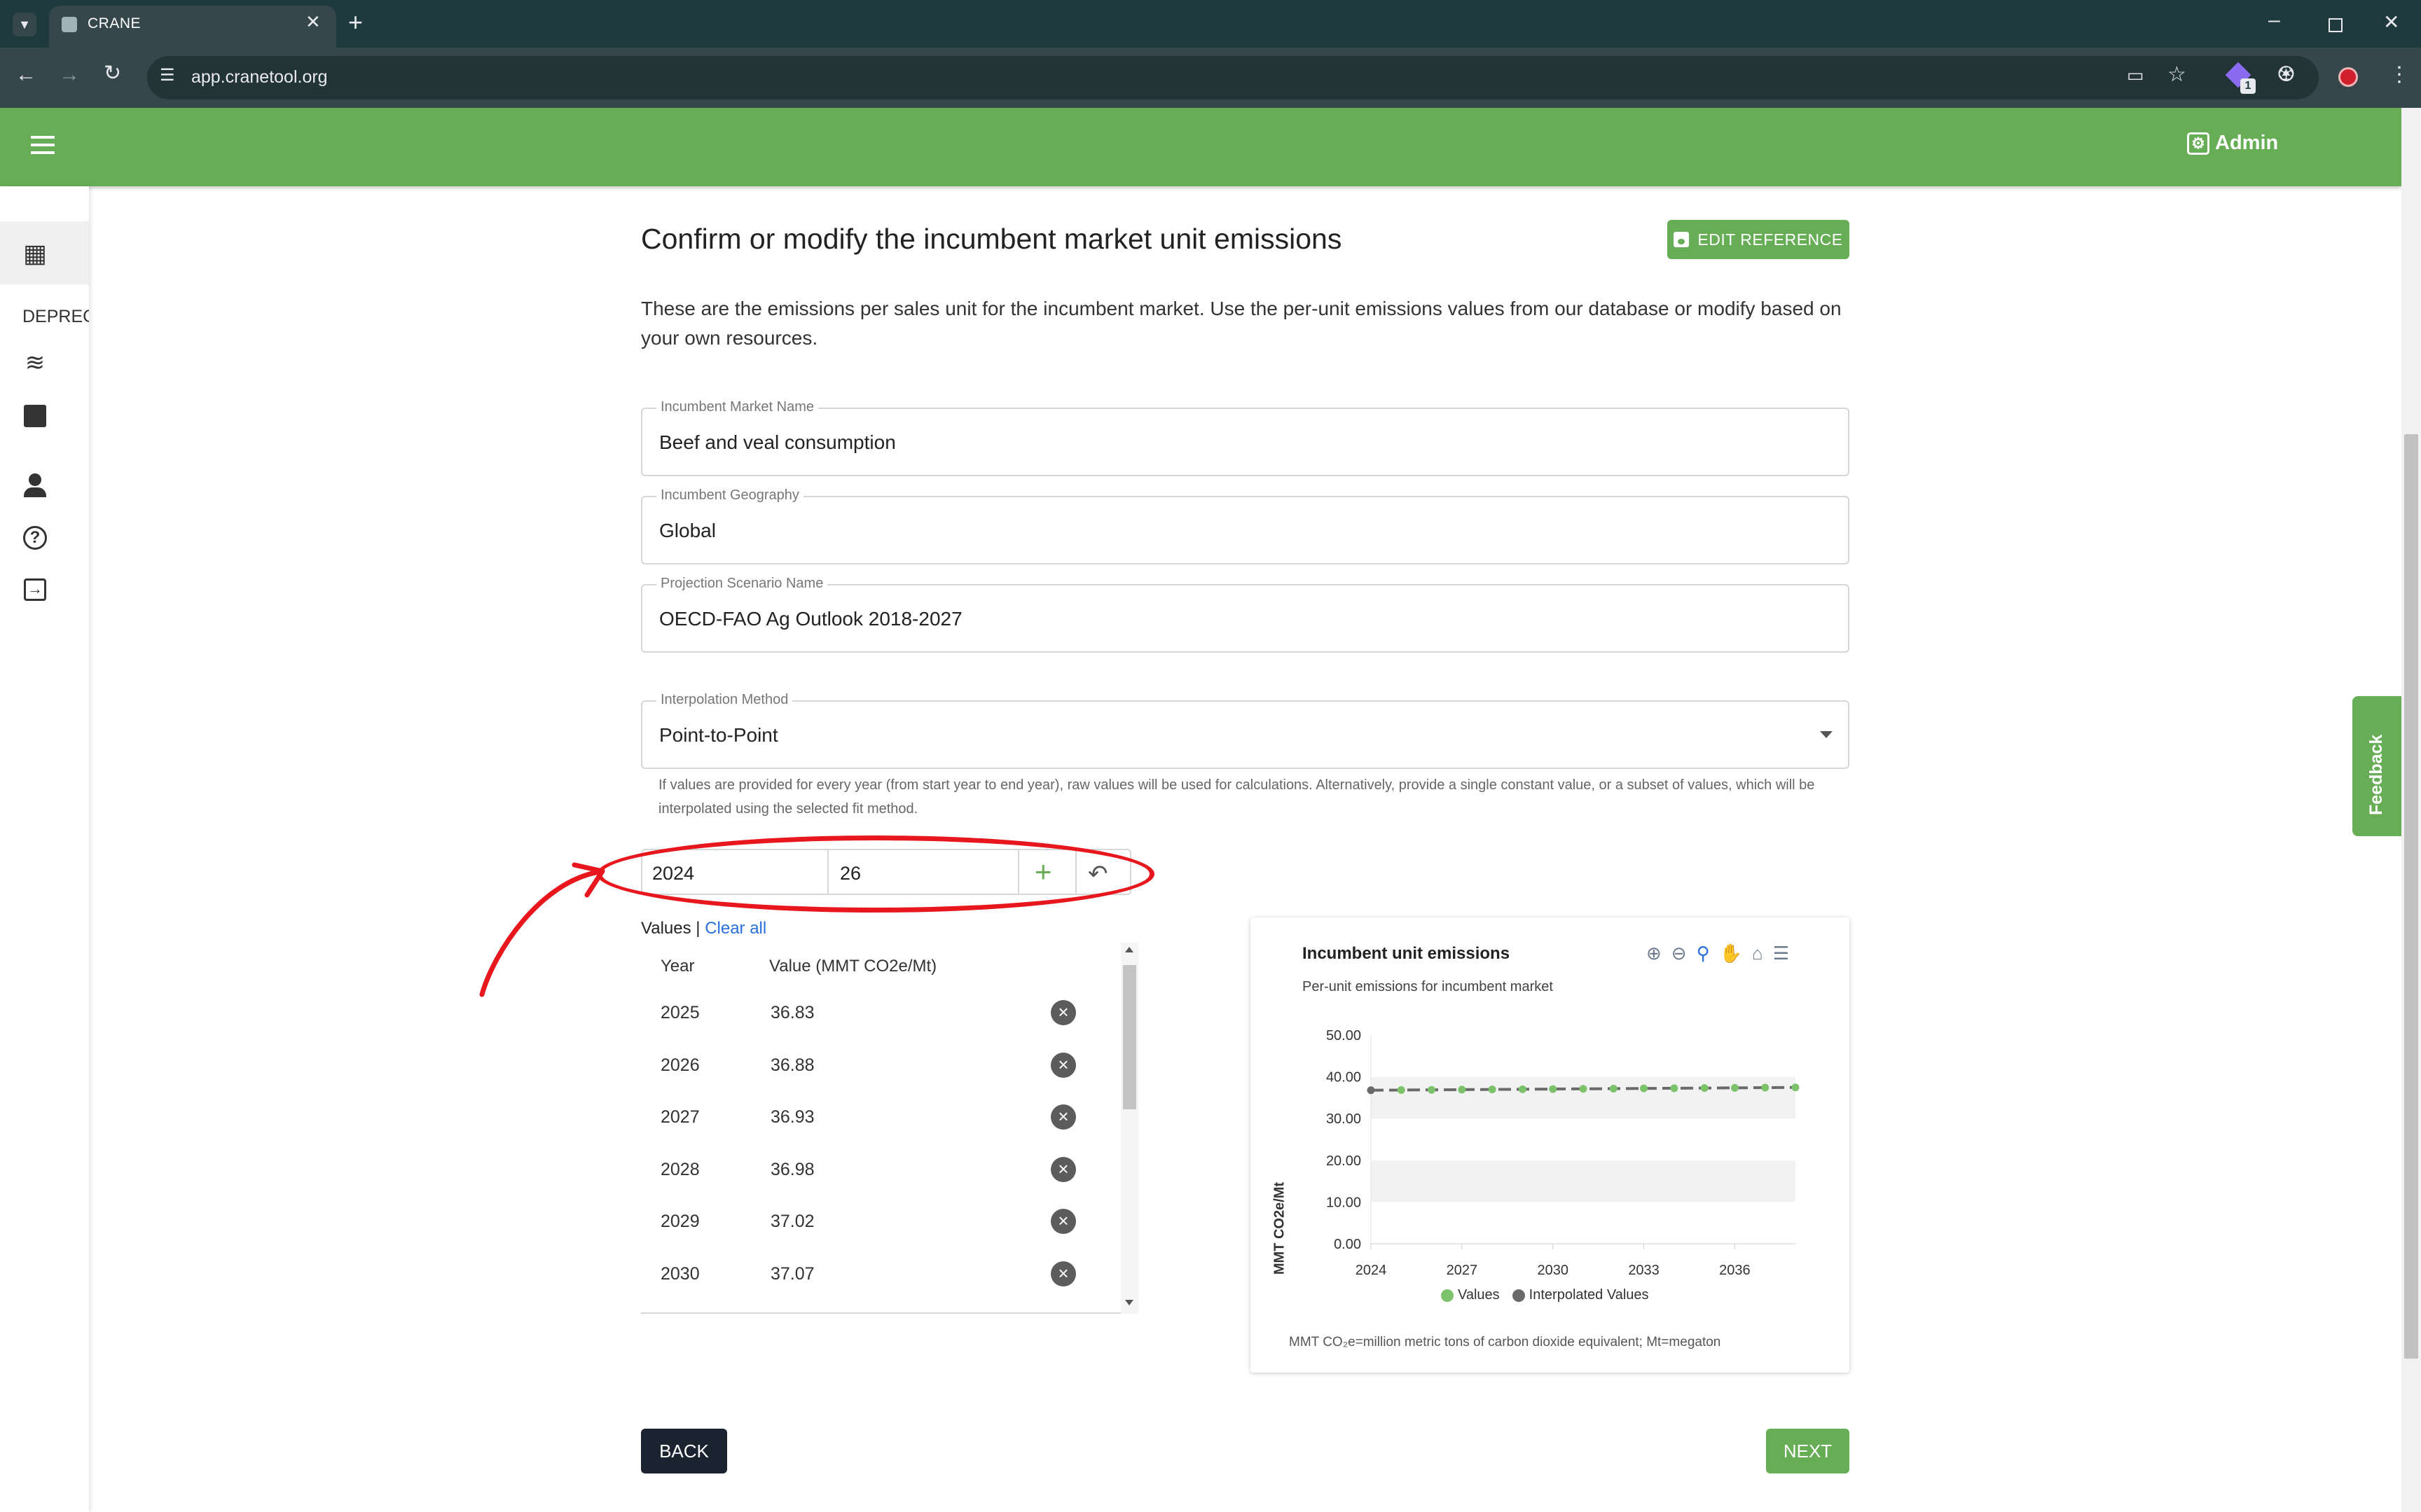 The image size is (2421, 1512). What do you see at coordinates (1343, 1035) in the screenshot?
I see `y-tick-label: 50.00` at bounding box center [1343, 1035].